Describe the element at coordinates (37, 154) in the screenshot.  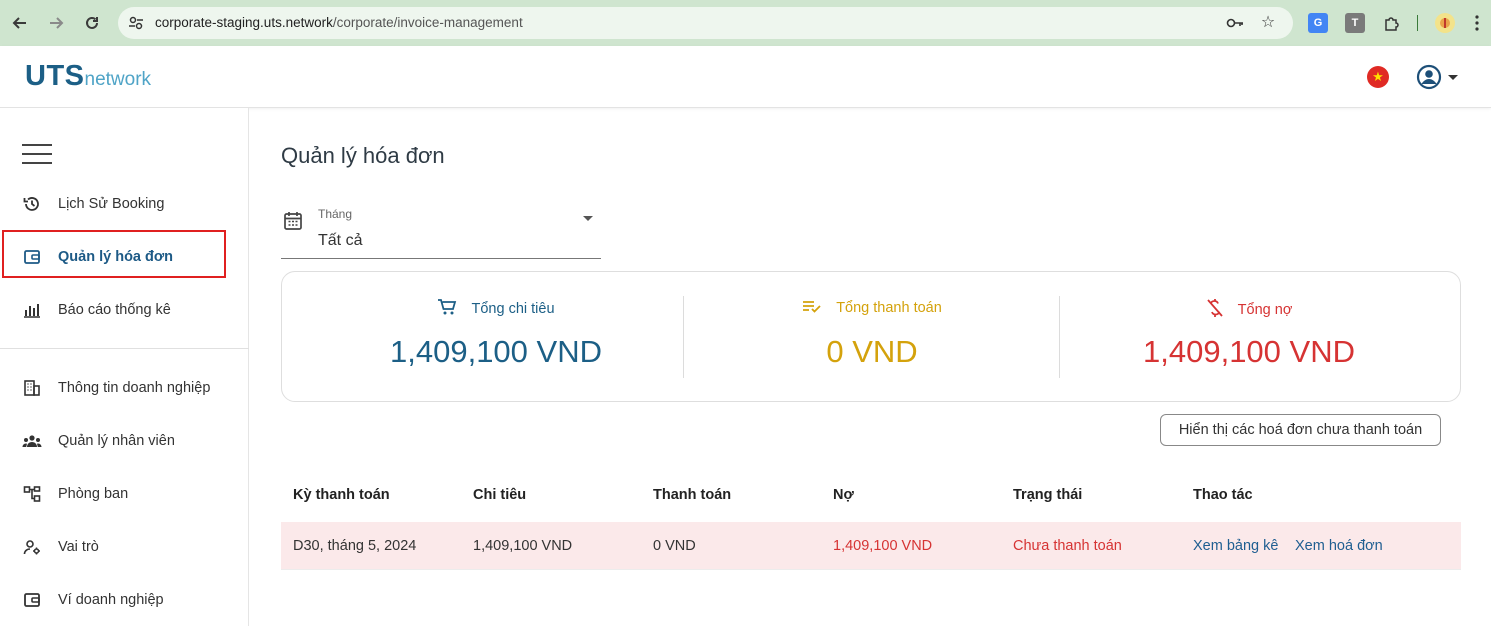
I see `hamburger-menu-icon` at that location.